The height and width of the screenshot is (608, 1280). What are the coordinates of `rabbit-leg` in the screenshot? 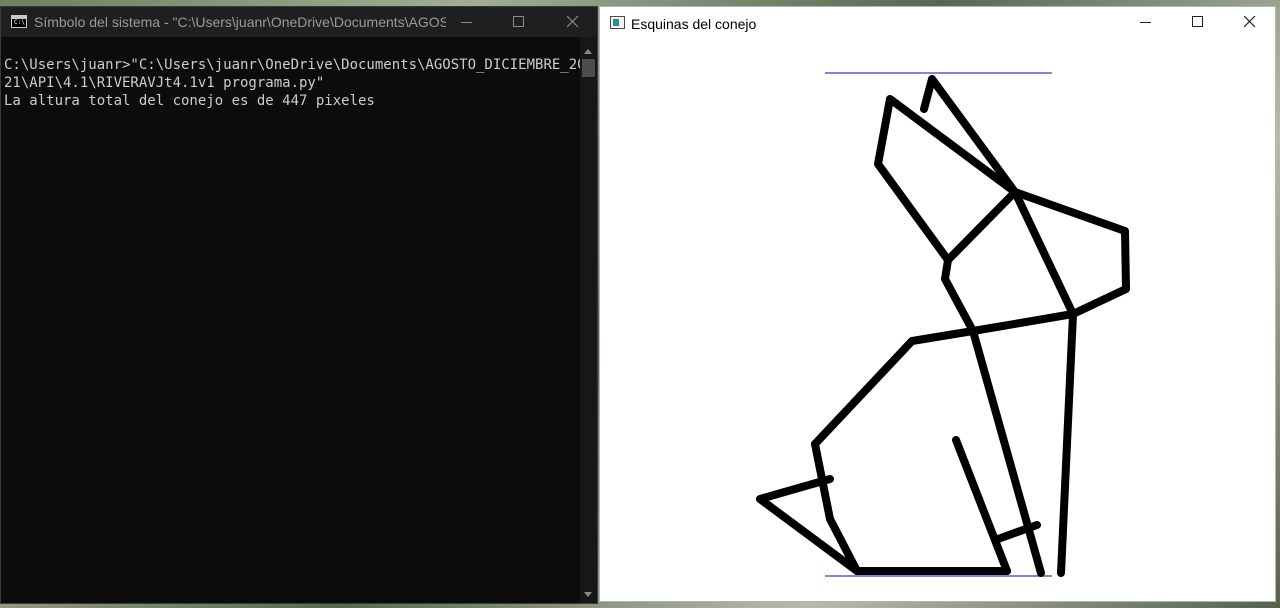 It's located at (981, 505).